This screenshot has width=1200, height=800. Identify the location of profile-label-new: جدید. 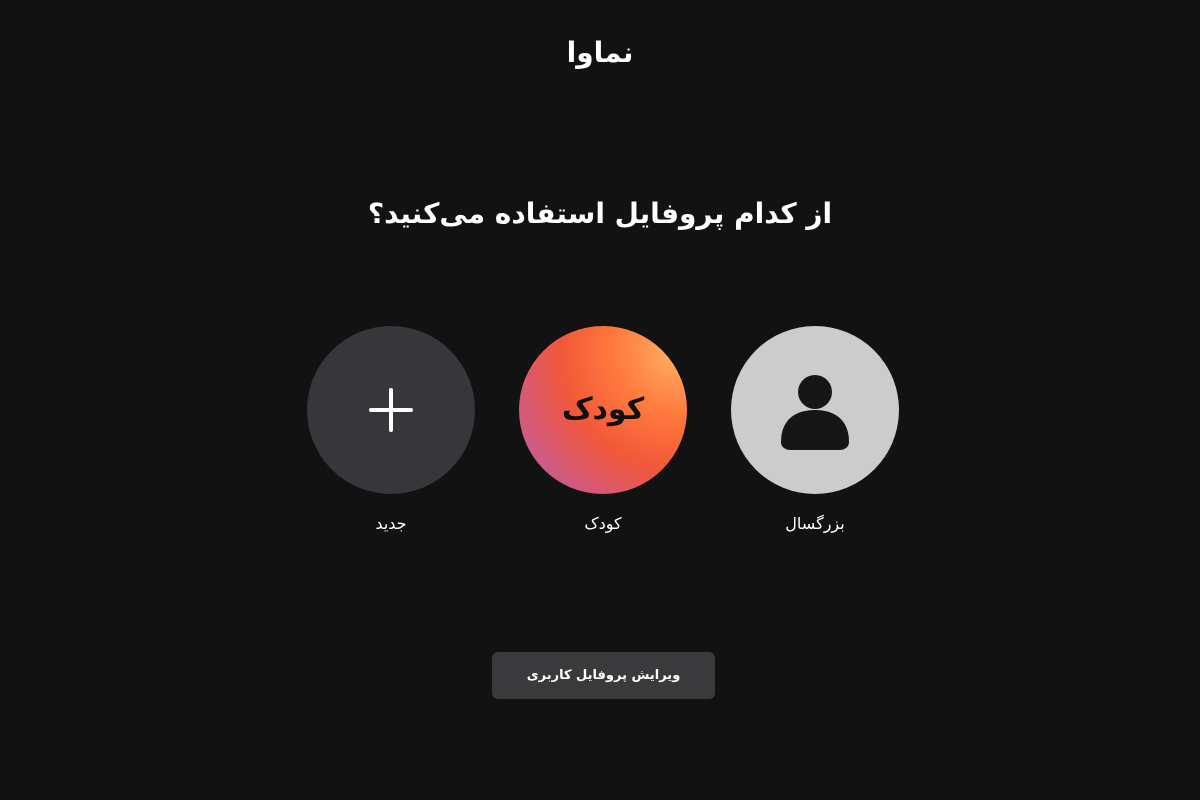
(391, 523).